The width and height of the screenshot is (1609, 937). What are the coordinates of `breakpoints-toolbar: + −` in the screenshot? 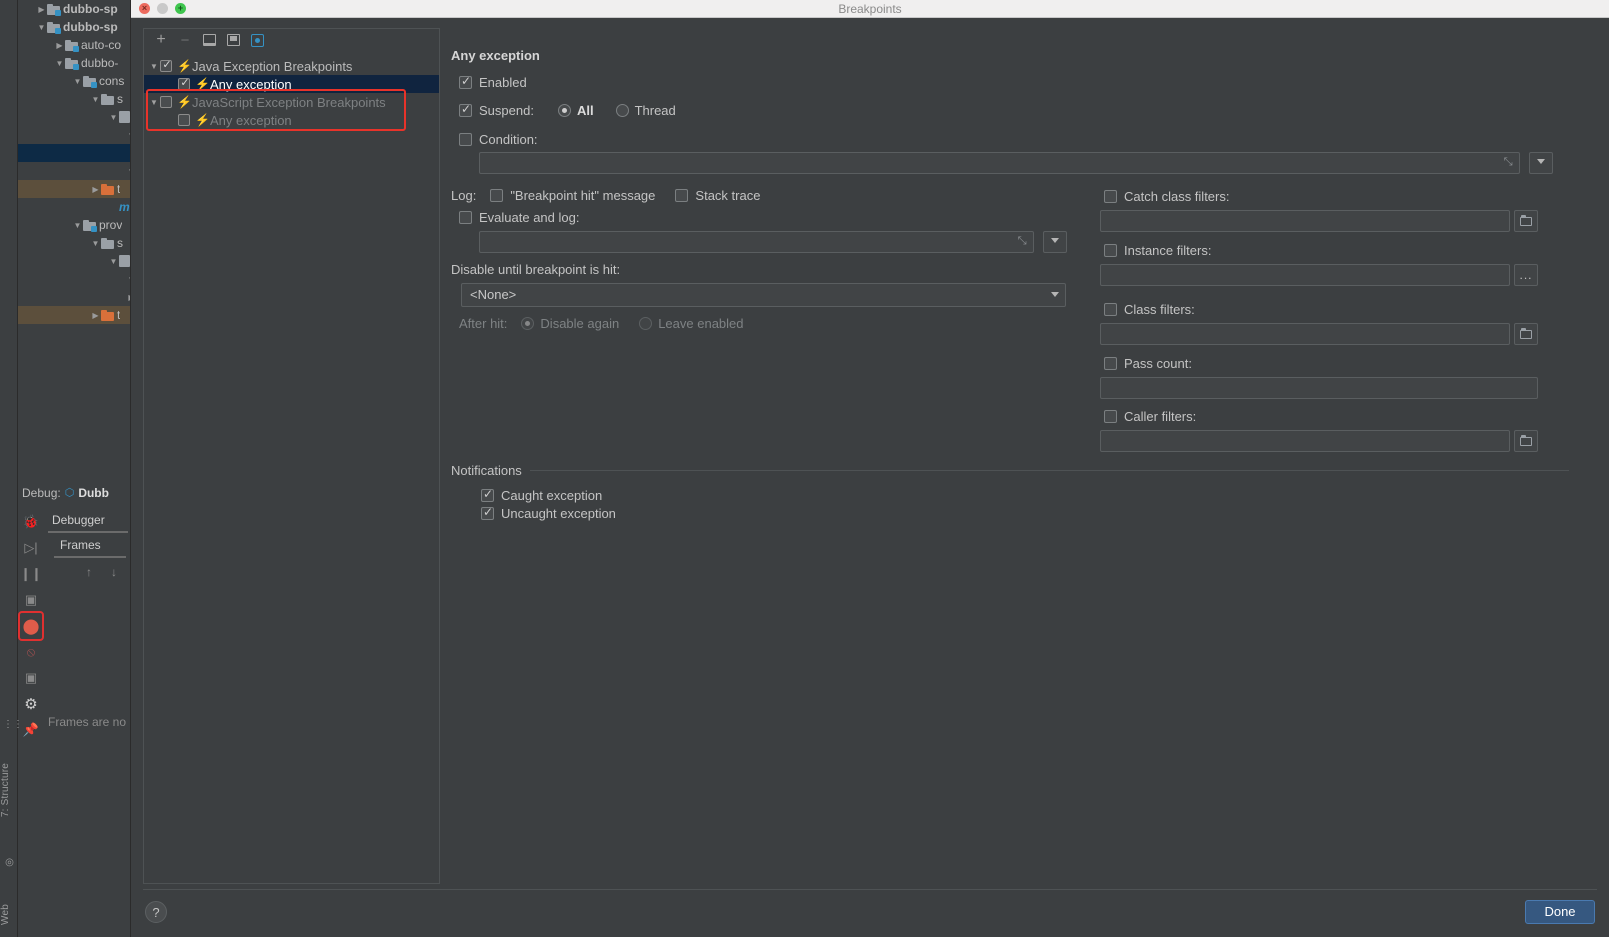 It's located at (291, 40).